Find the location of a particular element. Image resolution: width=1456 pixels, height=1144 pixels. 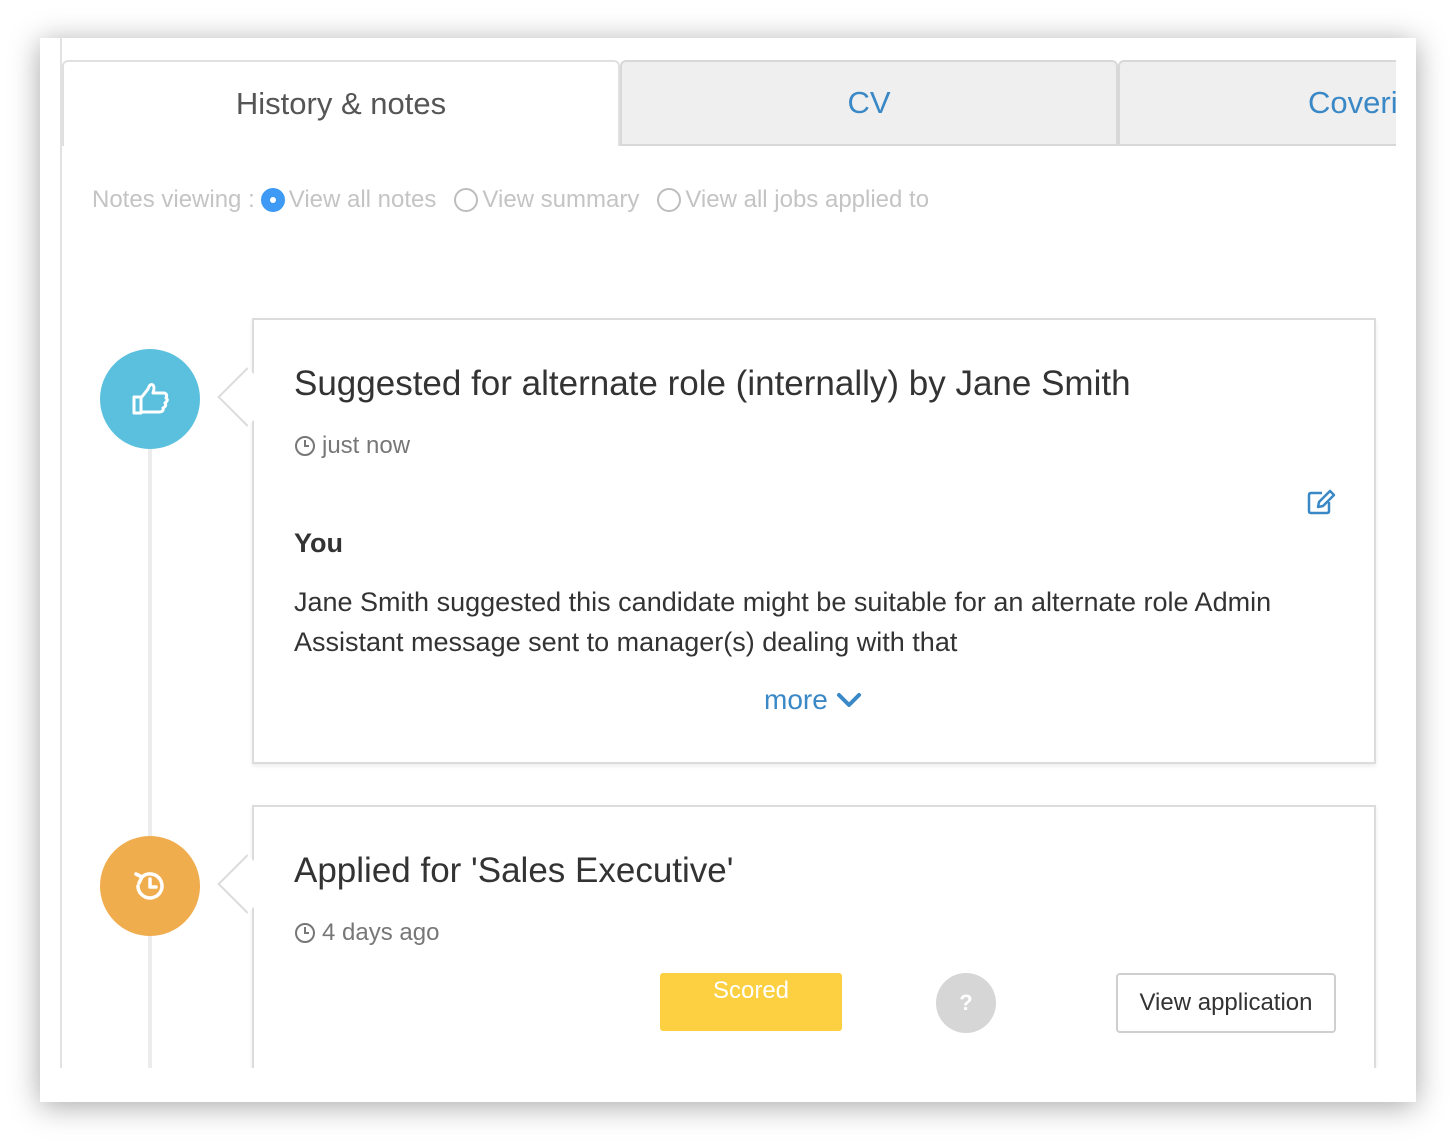

more-link: more is located at coordinates (813, 700).